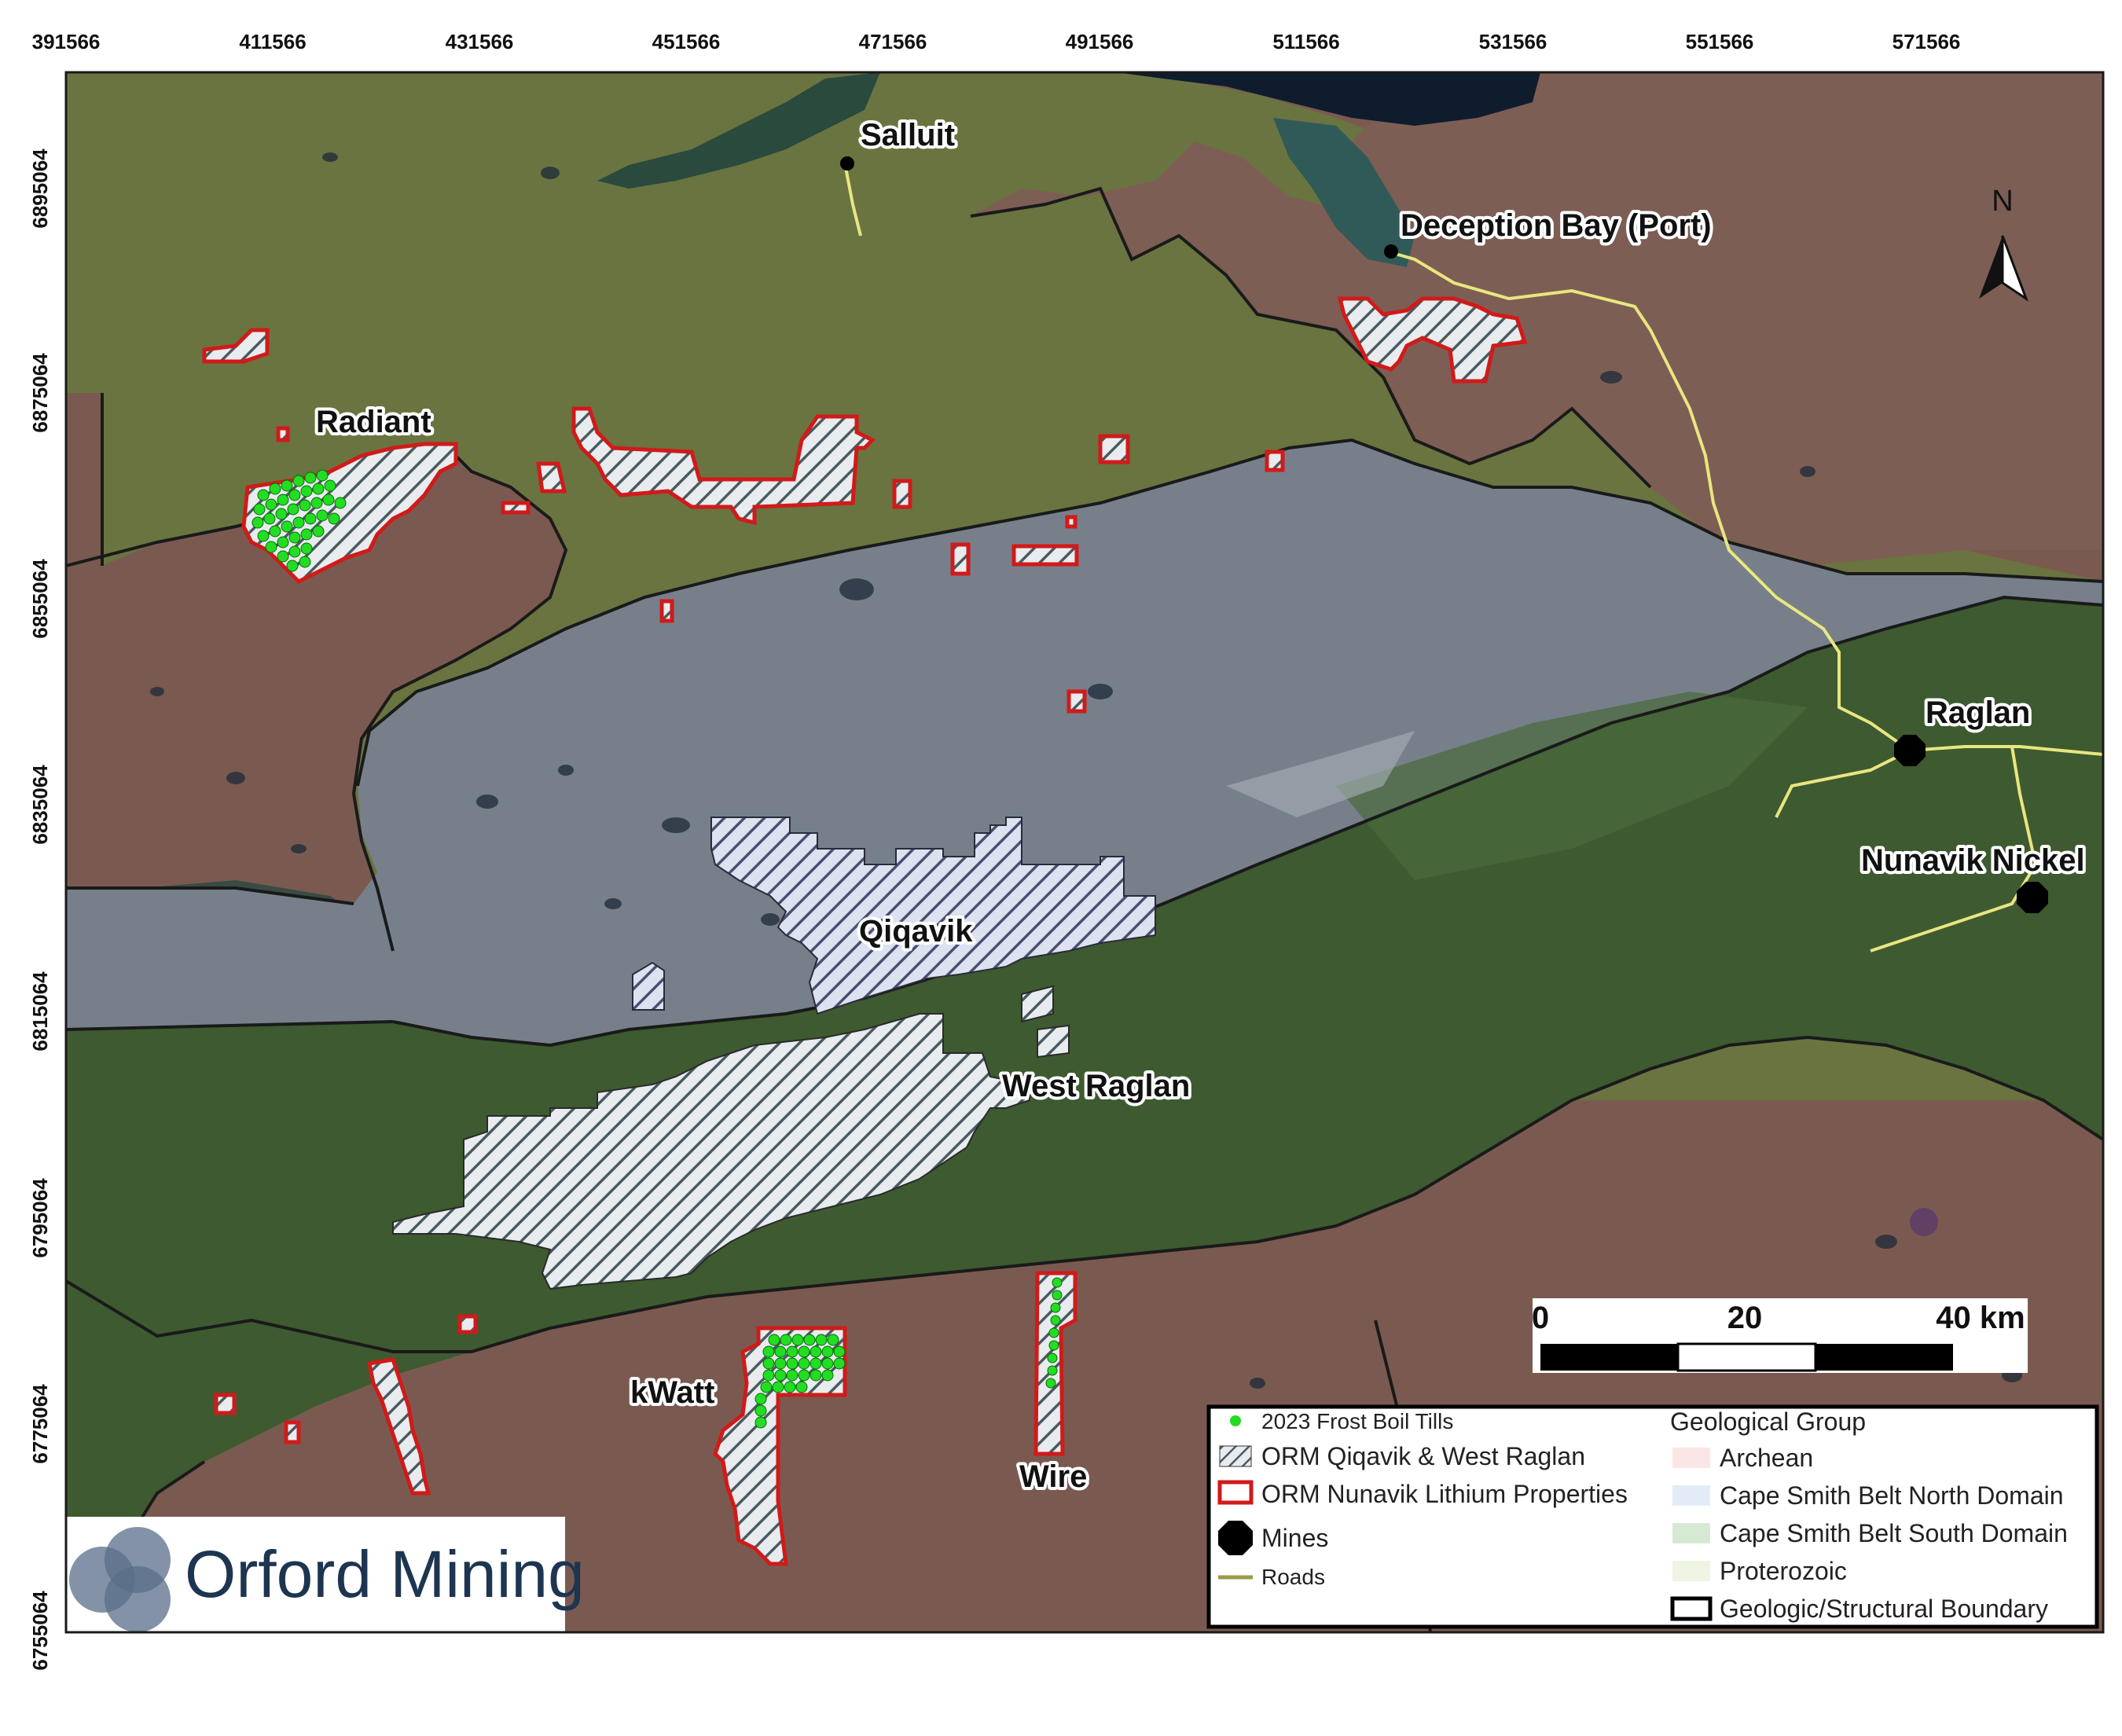 The width and height of the screenshot is (2122, 1736). I want to click on label-wire: Wire, so click(1053, 1476).